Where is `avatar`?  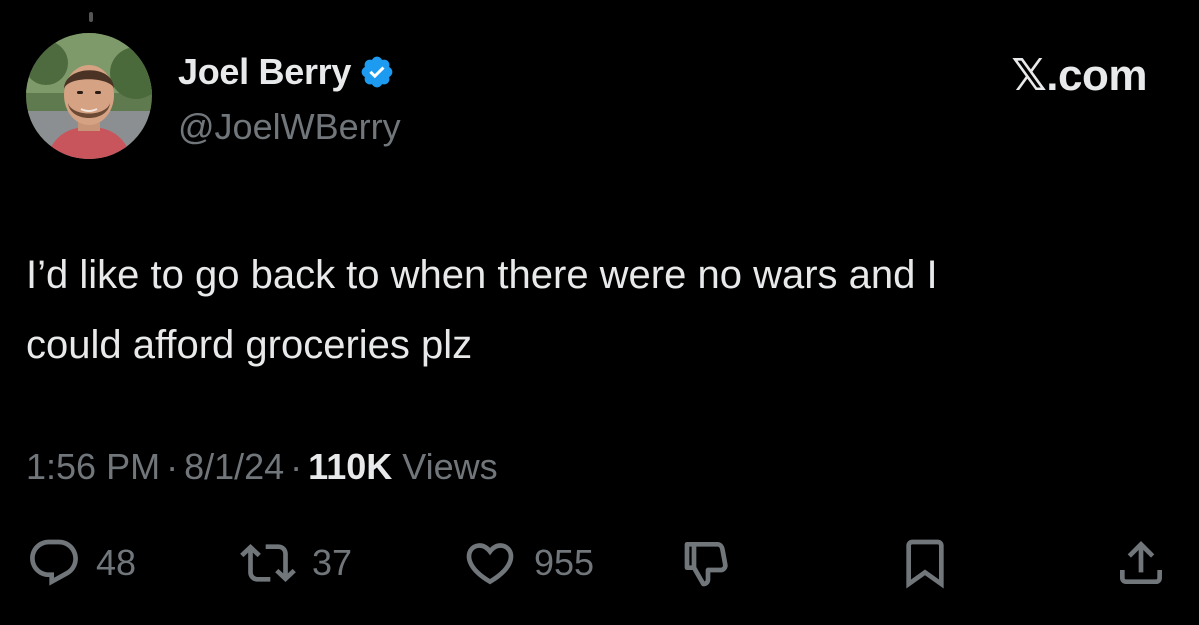 avatar is located at coordinates (89, 96).